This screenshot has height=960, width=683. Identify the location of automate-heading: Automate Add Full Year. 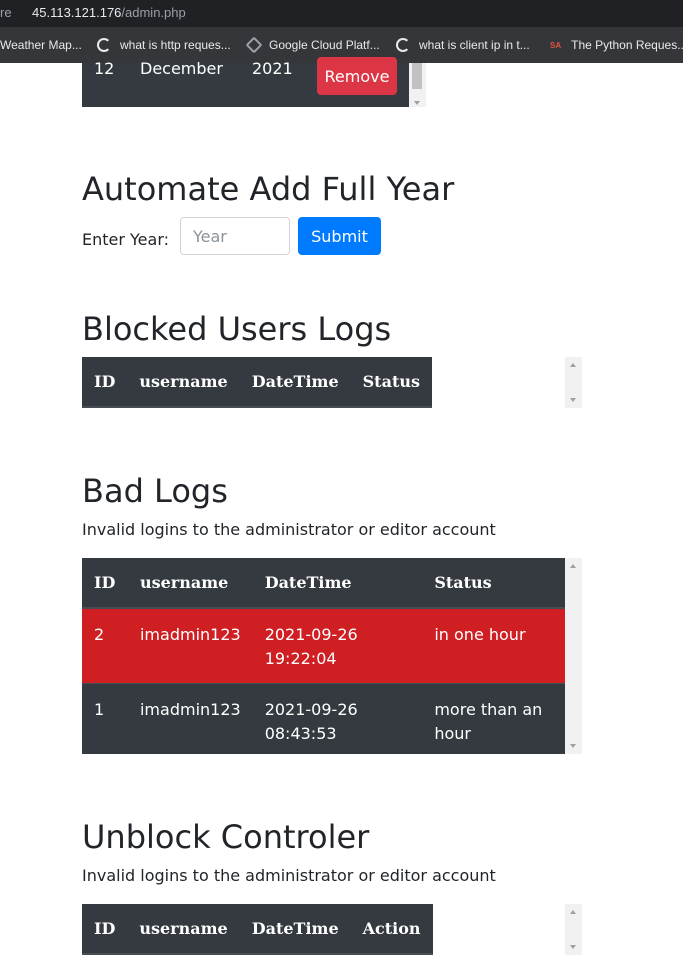
(268, 189).